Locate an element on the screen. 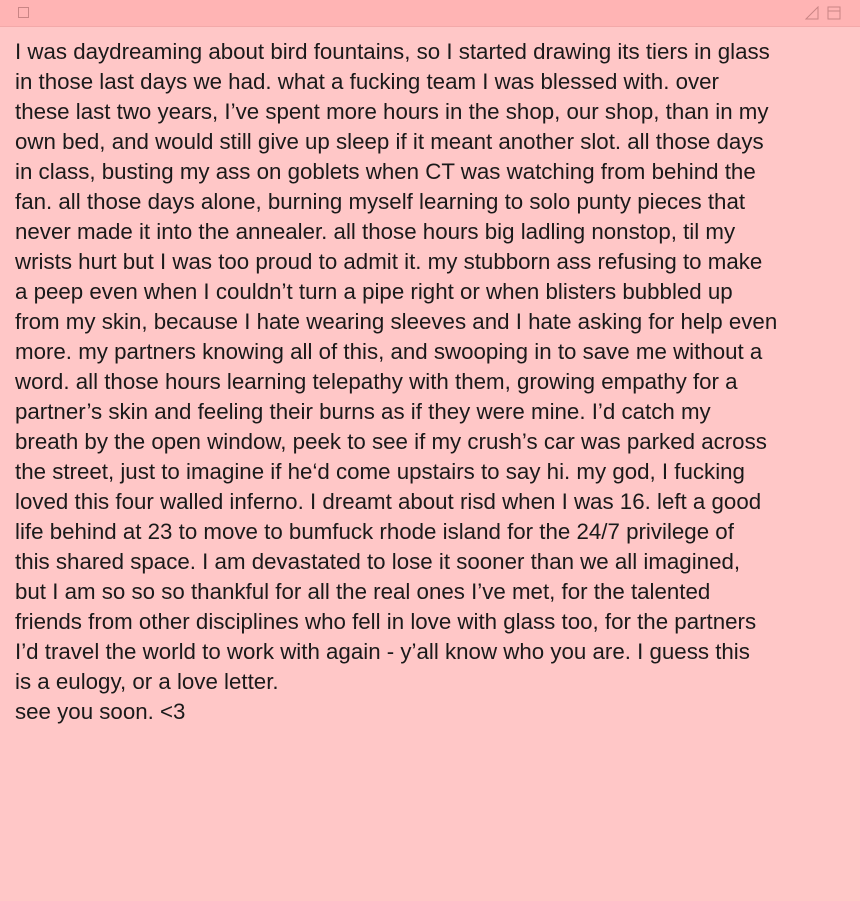  close-box-icon is located at coordinates (23, 12).